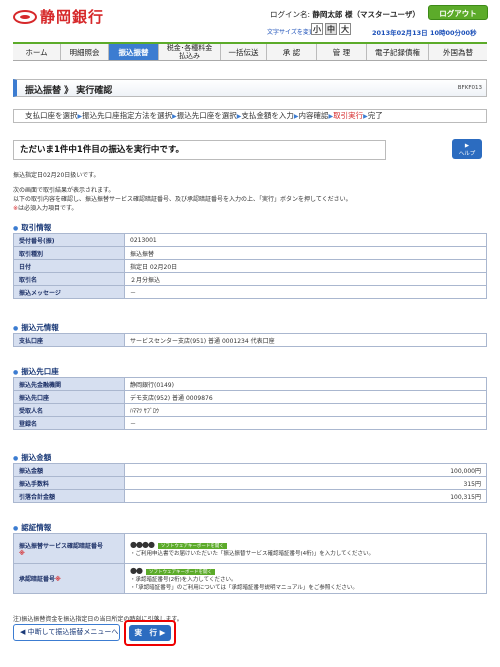  What do you see at coordinates (305, 253) in the screenshot?
I see `field-value: 振込振替` at bounding box center [305, 253].